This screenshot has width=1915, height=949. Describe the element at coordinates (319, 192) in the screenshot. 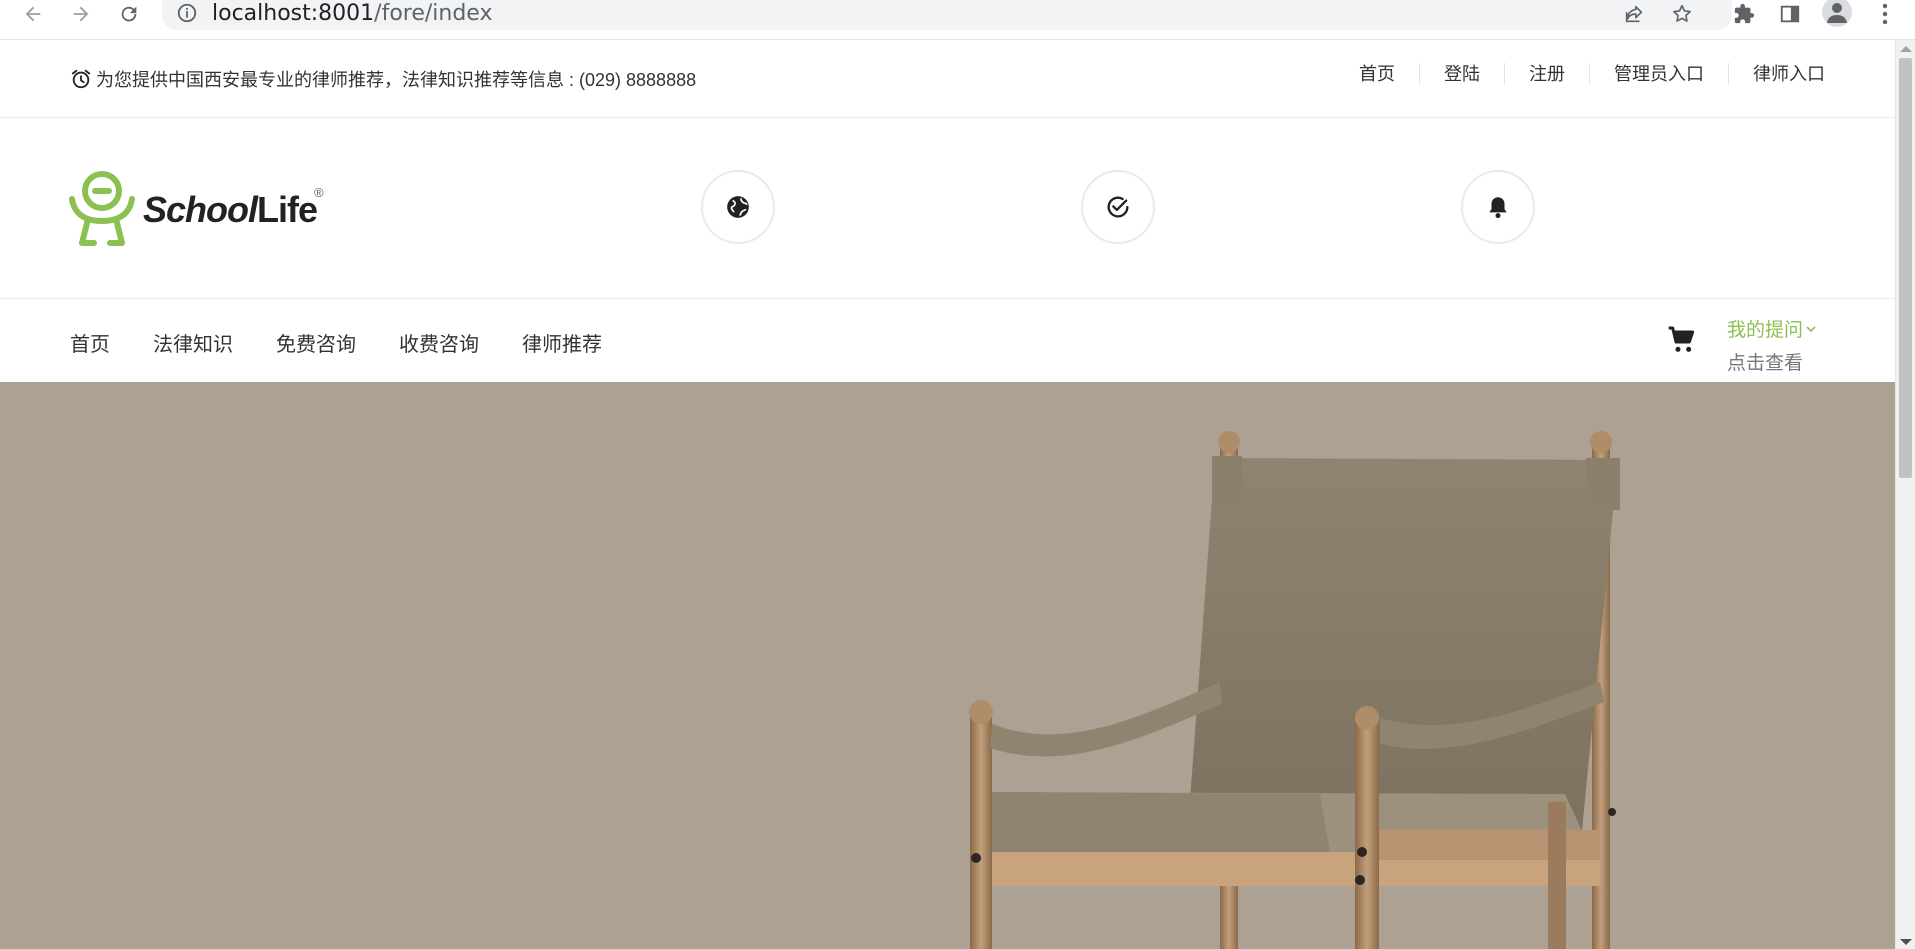

I see `logo-registered-mark: ®` at that location.